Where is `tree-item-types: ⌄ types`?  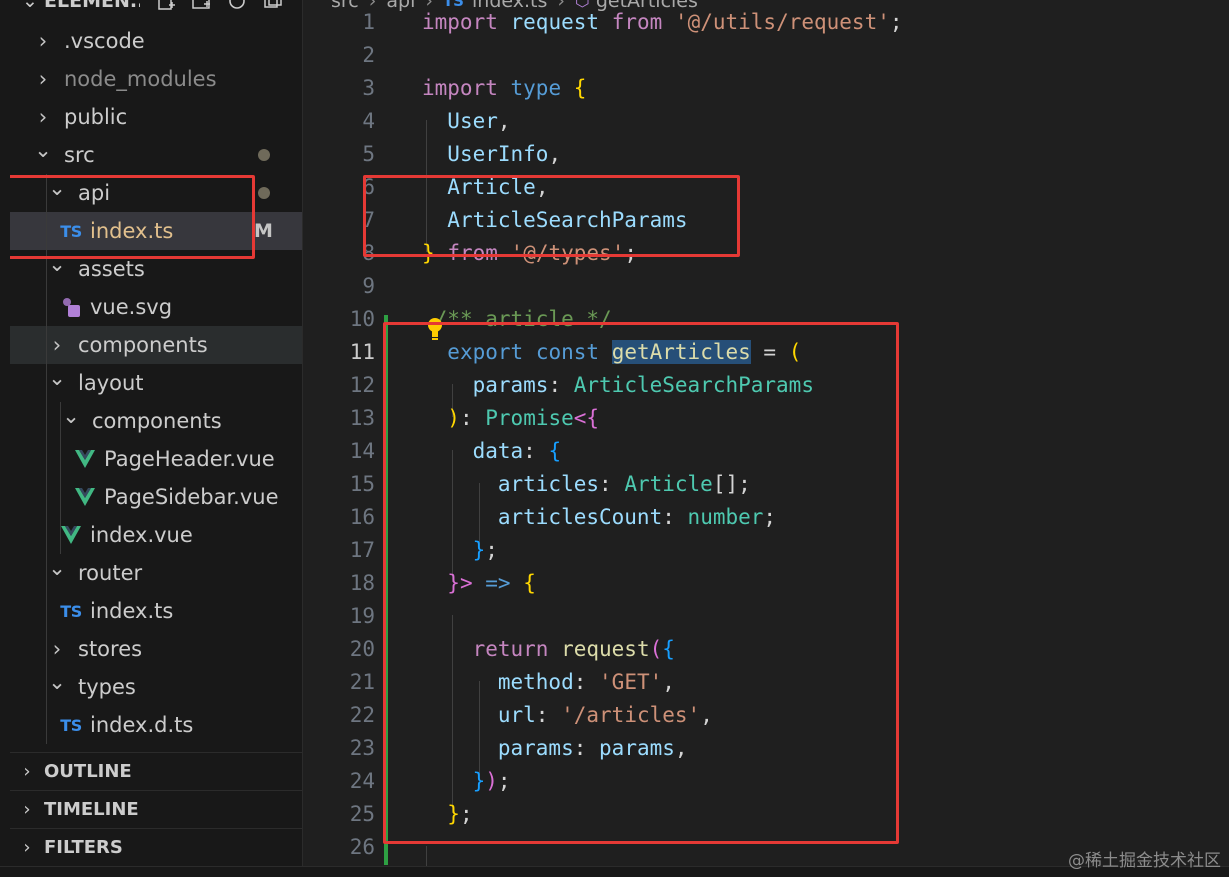
tree-item-types: ⌄ types is located at coordinates (156, 687).